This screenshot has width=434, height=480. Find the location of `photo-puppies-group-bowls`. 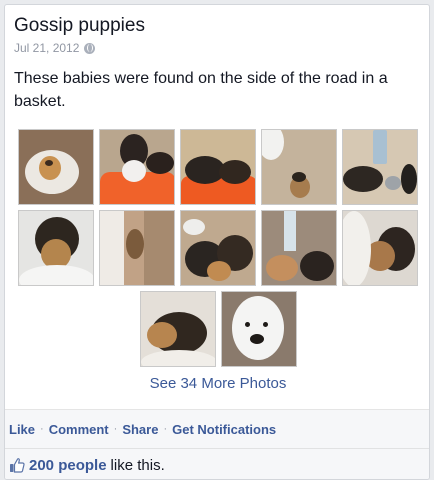

photo-puppies-group-bowls is located at coordinates (380, 167).